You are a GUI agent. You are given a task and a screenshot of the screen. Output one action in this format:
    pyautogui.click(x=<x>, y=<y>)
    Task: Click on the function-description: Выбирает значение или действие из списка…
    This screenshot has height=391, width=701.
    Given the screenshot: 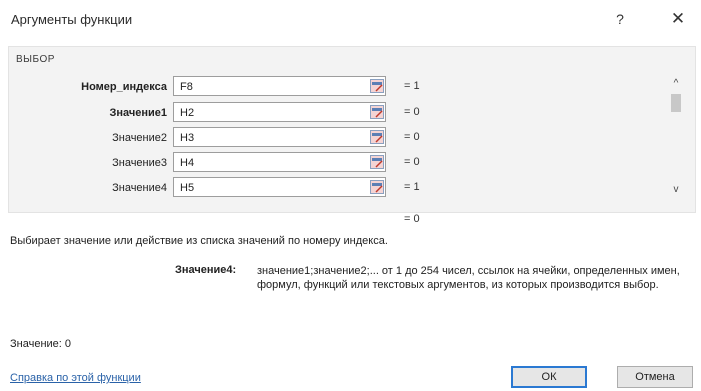 What is the action you would take?
    pyautogui.click(x=199, y=241)
    